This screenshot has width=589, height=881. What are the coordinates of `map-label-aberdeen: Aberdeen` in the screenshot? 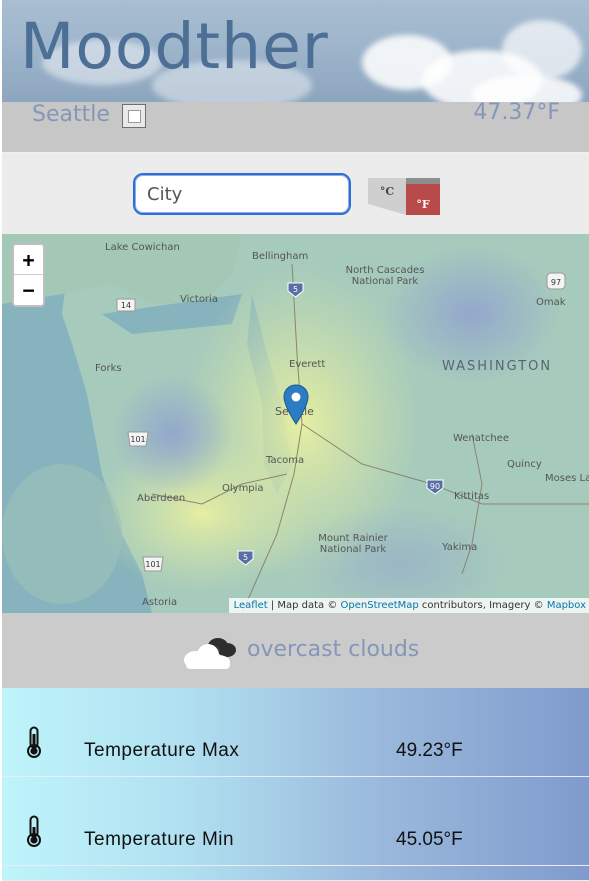 It's located at (161, 498).